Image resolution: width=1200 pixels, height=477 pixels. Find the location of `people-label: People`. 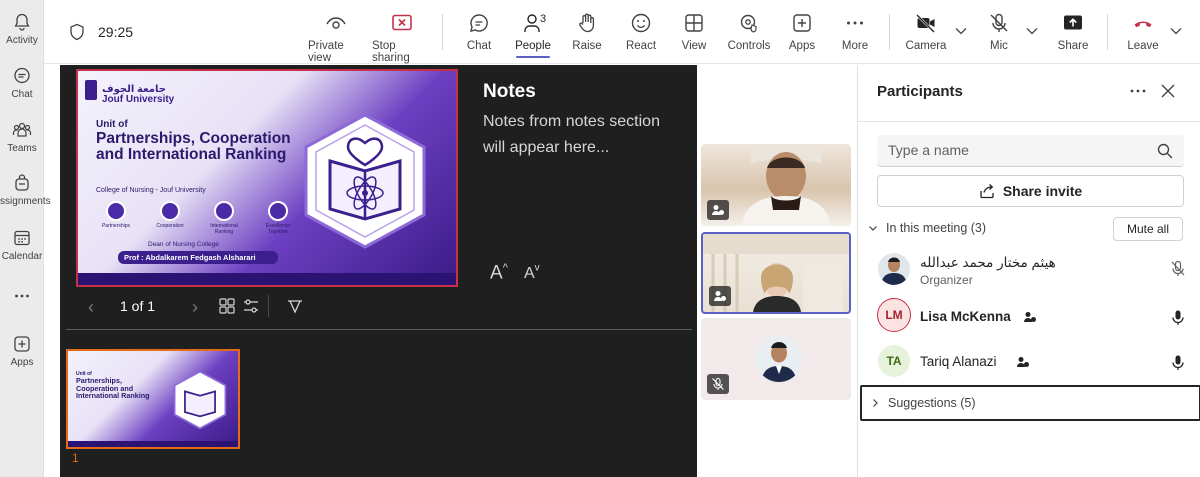

people-label: People is located at coordinates (533, 46).